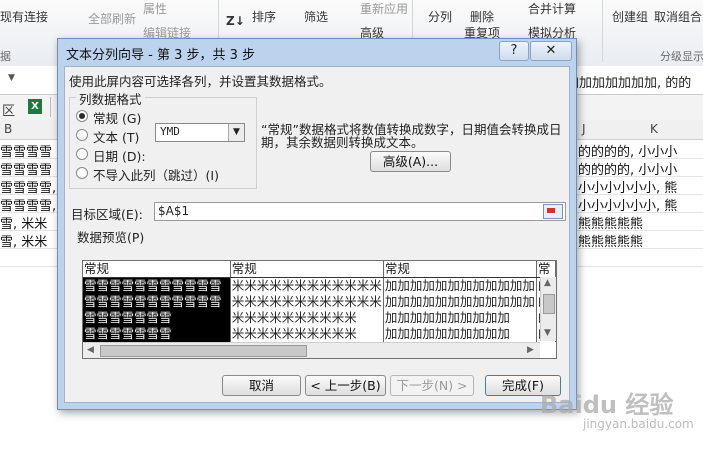 This screenshot has height=452, width=703. Describe the element at coordinates (200, 132) in the screenshot. I see `date-format-select: YMD ▼` at that location.